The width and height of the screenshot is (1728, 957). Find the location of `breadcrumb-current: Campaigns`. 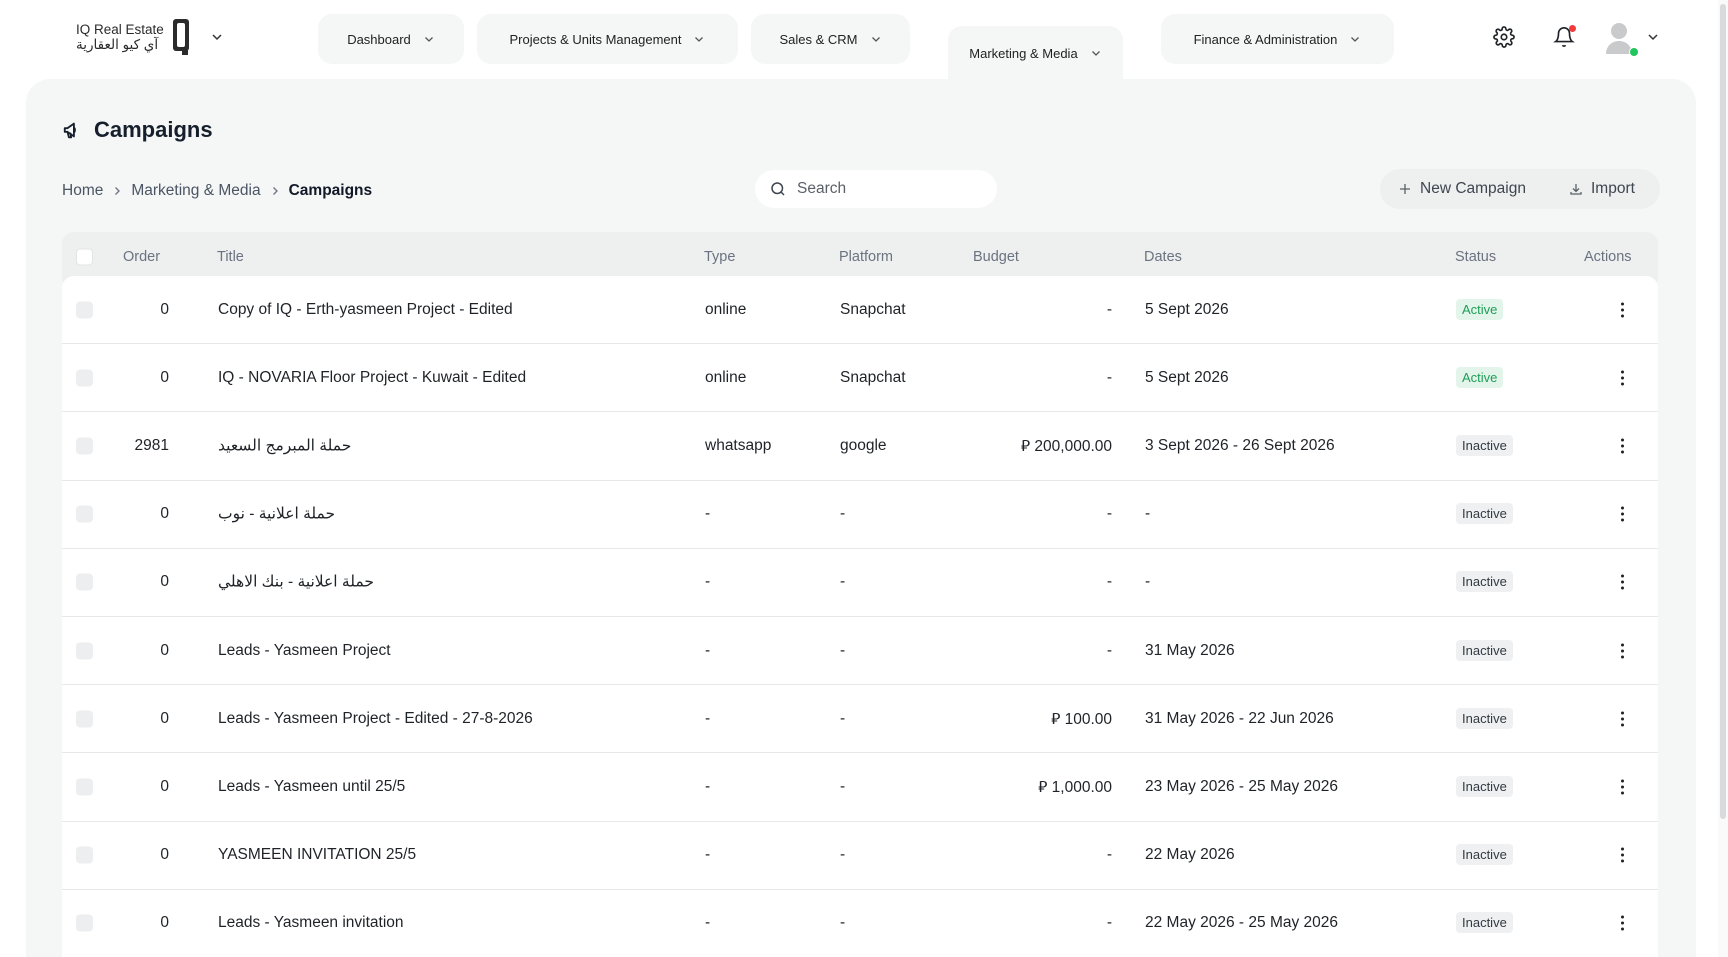

breadcrumb-current: Campaigns is located at coordinates (330, 190).